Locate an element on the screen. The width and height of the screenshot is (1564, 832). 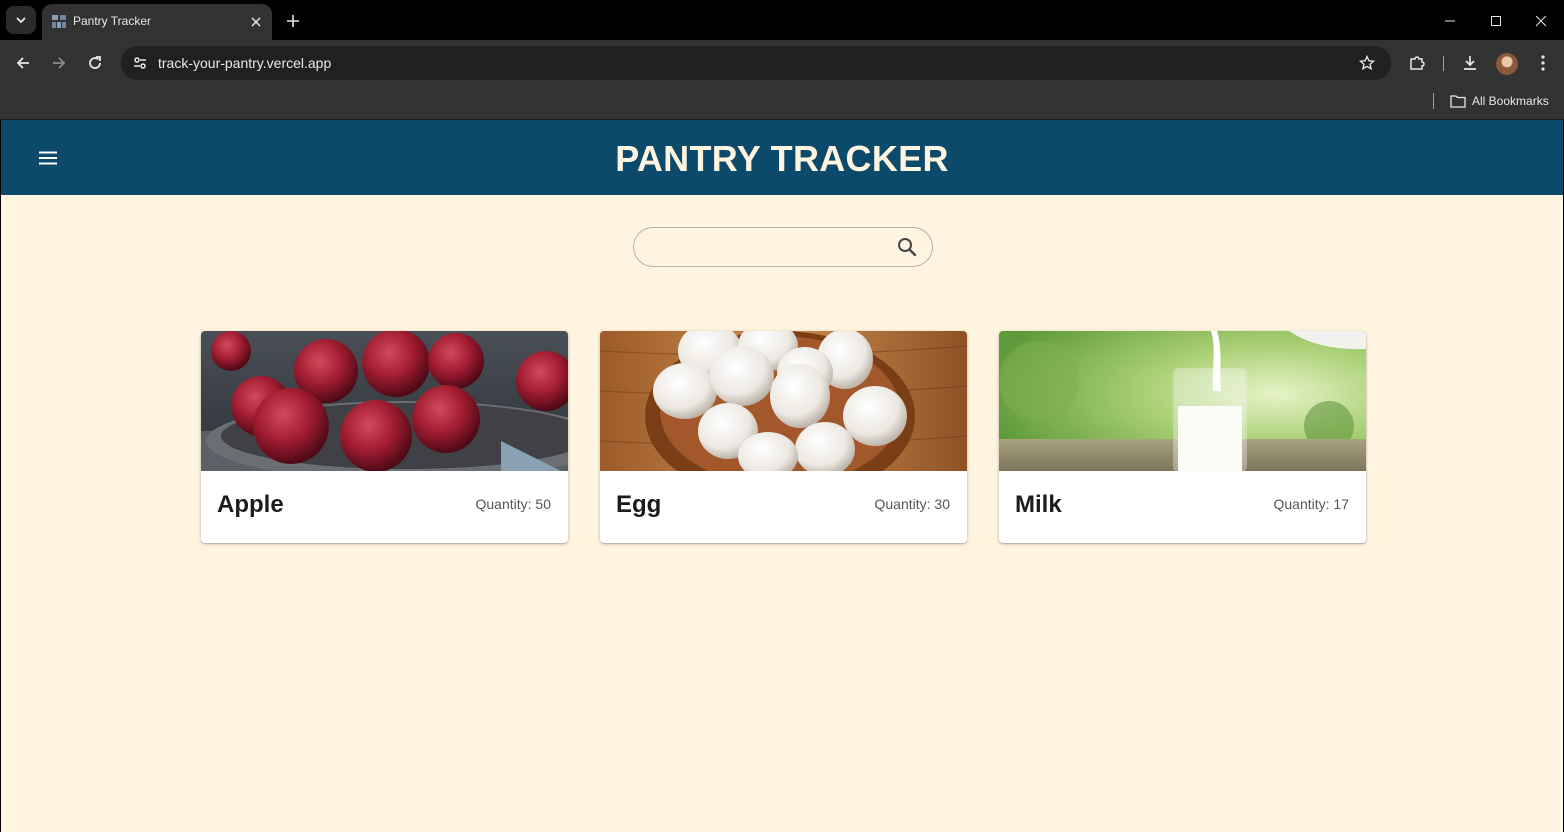
new-tab-button is located at coordinates (293, 21).